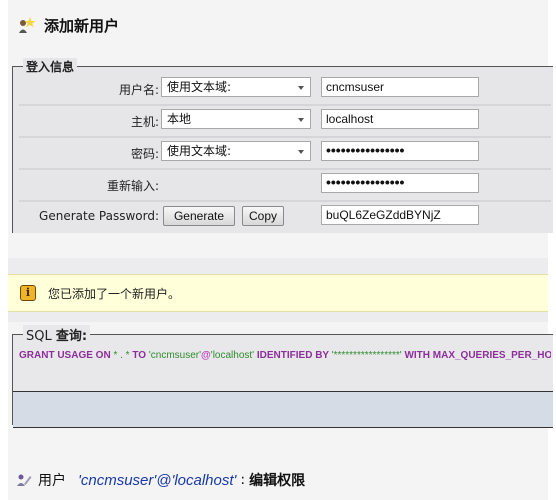  I want to click on password-type-value: 使用文本域:, so click(199, 151).